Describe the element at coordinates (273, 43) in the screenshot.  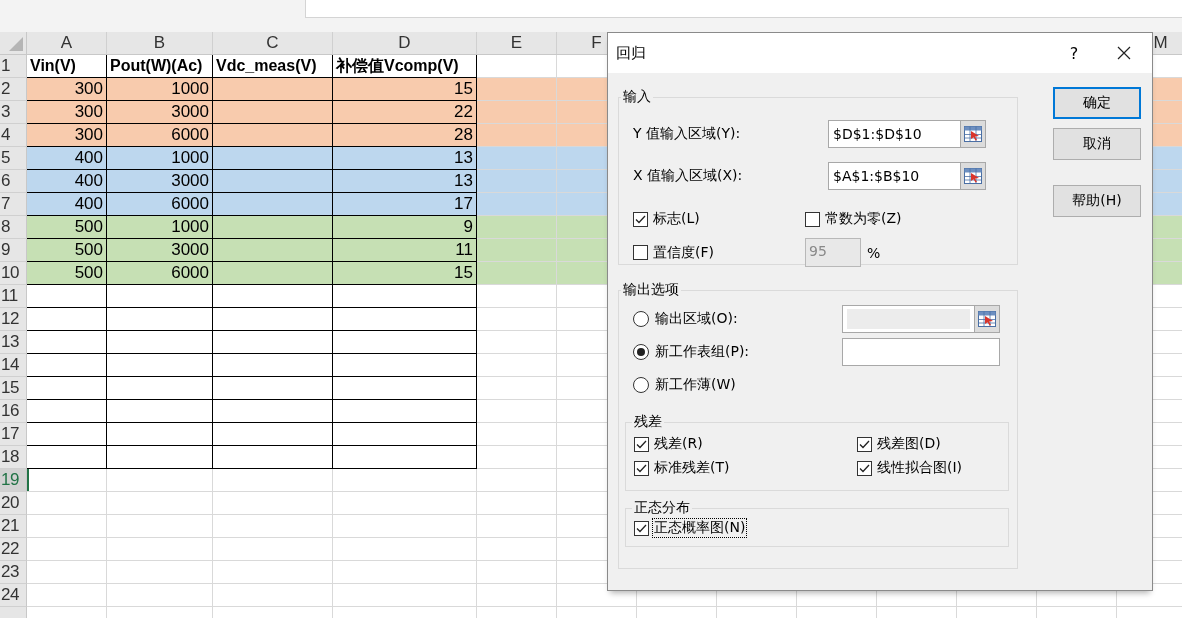
I see `column-header: C` at that location.